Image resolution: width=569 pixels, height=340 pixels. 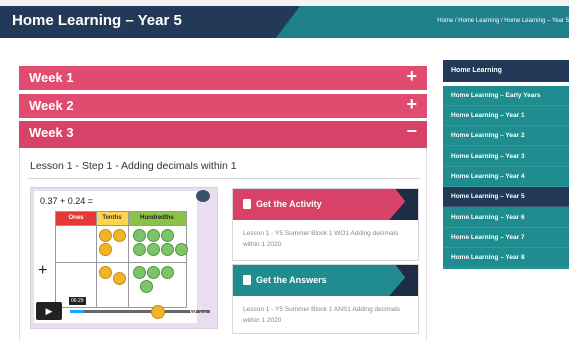 What do you see at coordinates (51, 105) in the screenshot?
I see `accordion-label: Week 2` at bounding box center [51, 105].